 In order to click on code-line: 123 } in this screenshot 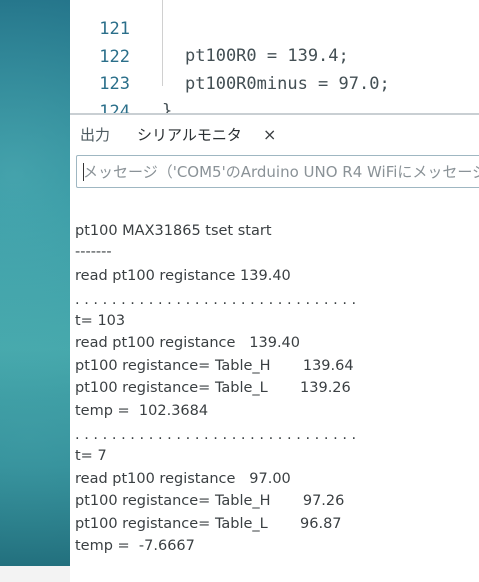, I will do `click(274, 78)`.